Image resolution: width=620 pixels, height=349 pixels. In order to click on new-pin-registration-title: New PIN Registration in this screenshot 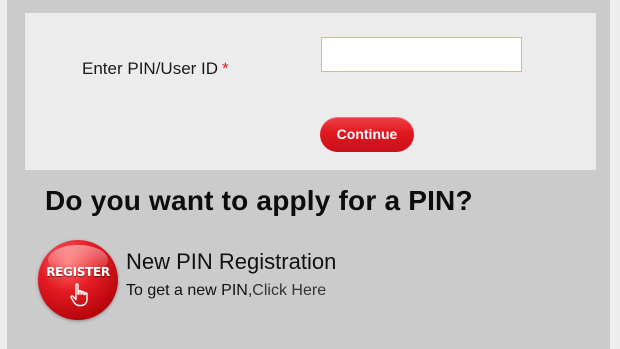, I will do `click(231, 261)`.